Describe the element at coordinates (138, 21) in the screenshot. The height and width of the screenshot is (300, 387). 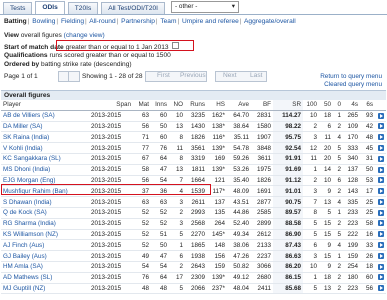
I see `nav-partnership: Partnership` at that location.